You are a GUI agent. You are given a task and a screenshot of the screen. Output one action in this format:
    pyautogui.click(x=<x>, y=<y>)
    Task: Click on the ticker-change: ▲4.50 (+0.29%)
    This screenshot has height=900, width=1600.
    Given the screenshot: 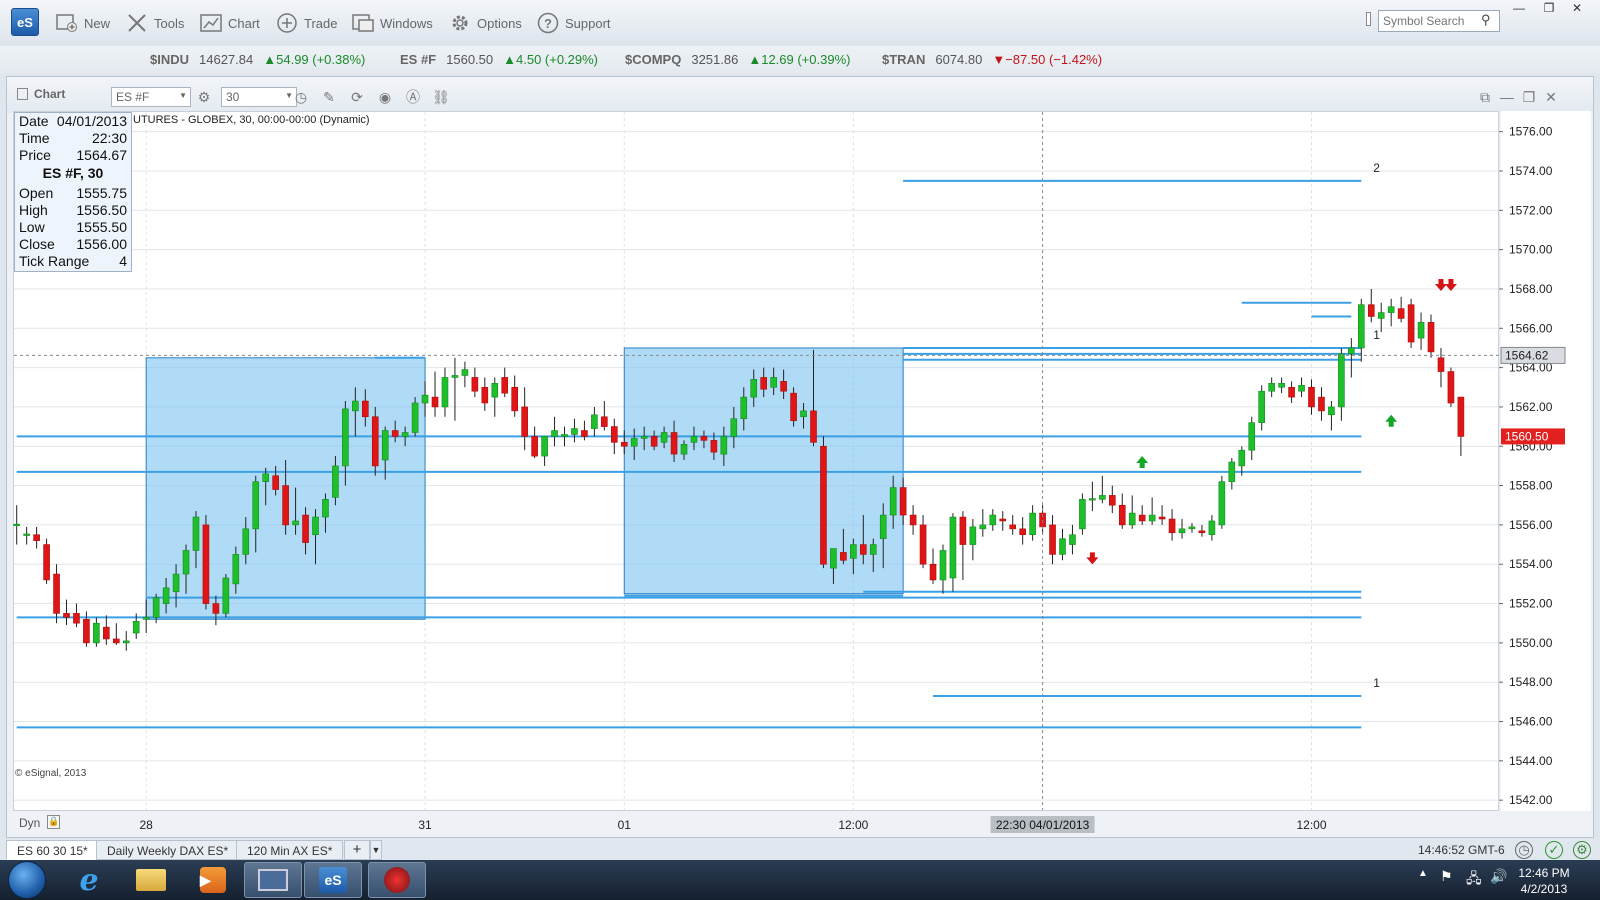 What is the action you would take?
    pyautogui.click(x=551, y=59)
    